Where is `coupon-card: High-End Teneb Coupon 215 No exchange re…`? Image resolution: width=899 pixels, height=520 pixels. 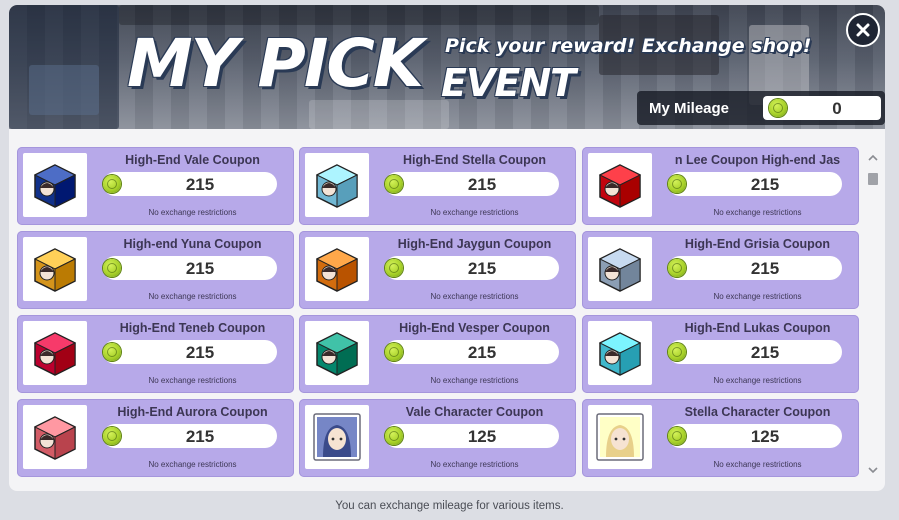
coupon-card: High-End Teneb Coupon 215 No exchange re… is located at coordinates (155, 354).